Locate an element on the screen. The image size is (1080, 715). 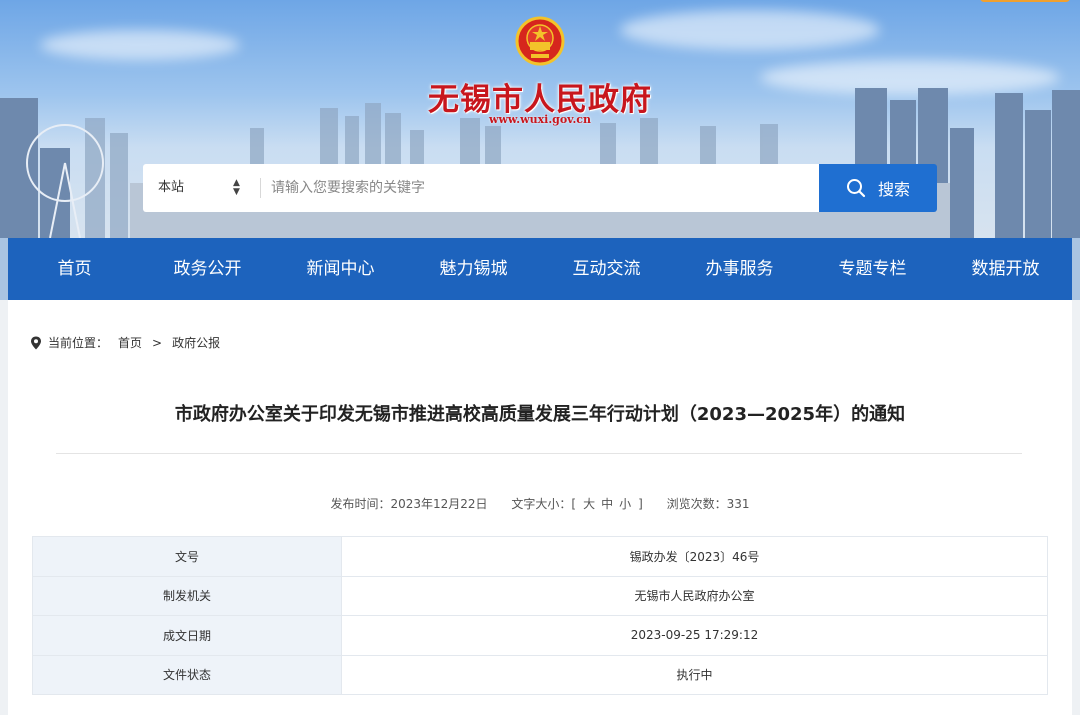
info-value: 无锡市人民政府办公室 is located at coordinates (694, 595).